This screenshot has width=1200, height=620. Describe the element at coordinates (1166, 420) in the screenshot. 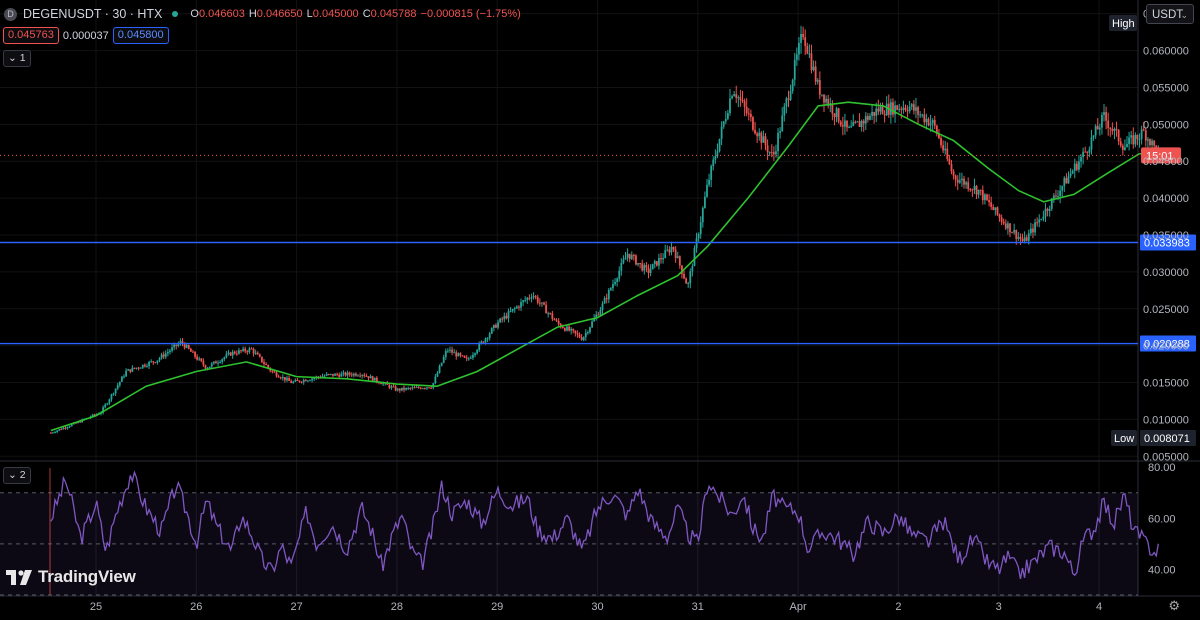

I see `price-tick-label: 0.010000` at that location.